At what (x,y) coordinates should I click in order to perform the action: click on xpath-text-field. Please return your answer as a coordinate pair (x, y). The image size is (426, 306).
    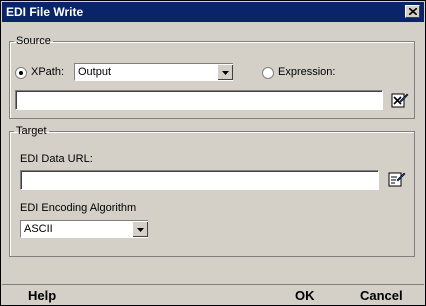
    Looking at the image, I should click on (199, 100).